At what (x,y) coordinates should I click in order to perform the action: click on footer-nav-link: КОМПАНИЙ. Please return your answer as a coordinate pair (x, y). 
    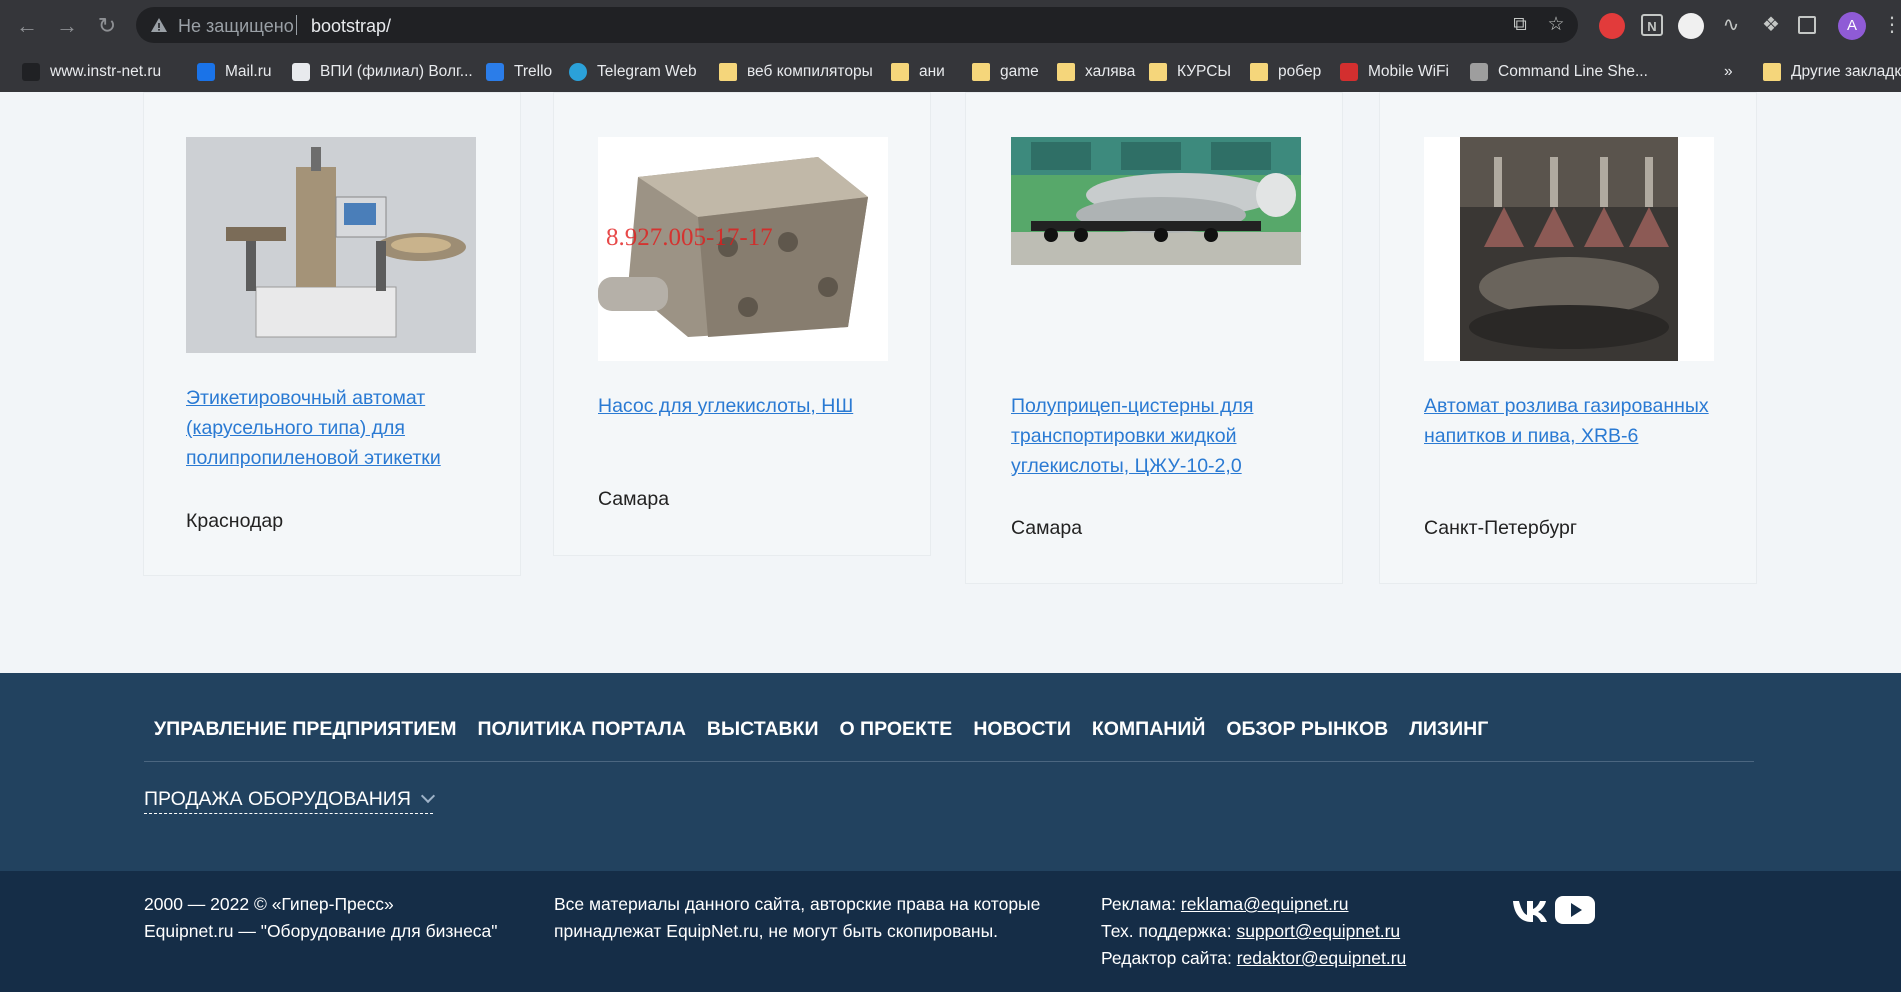
    Looking at the image, I should click on (1149, 729).